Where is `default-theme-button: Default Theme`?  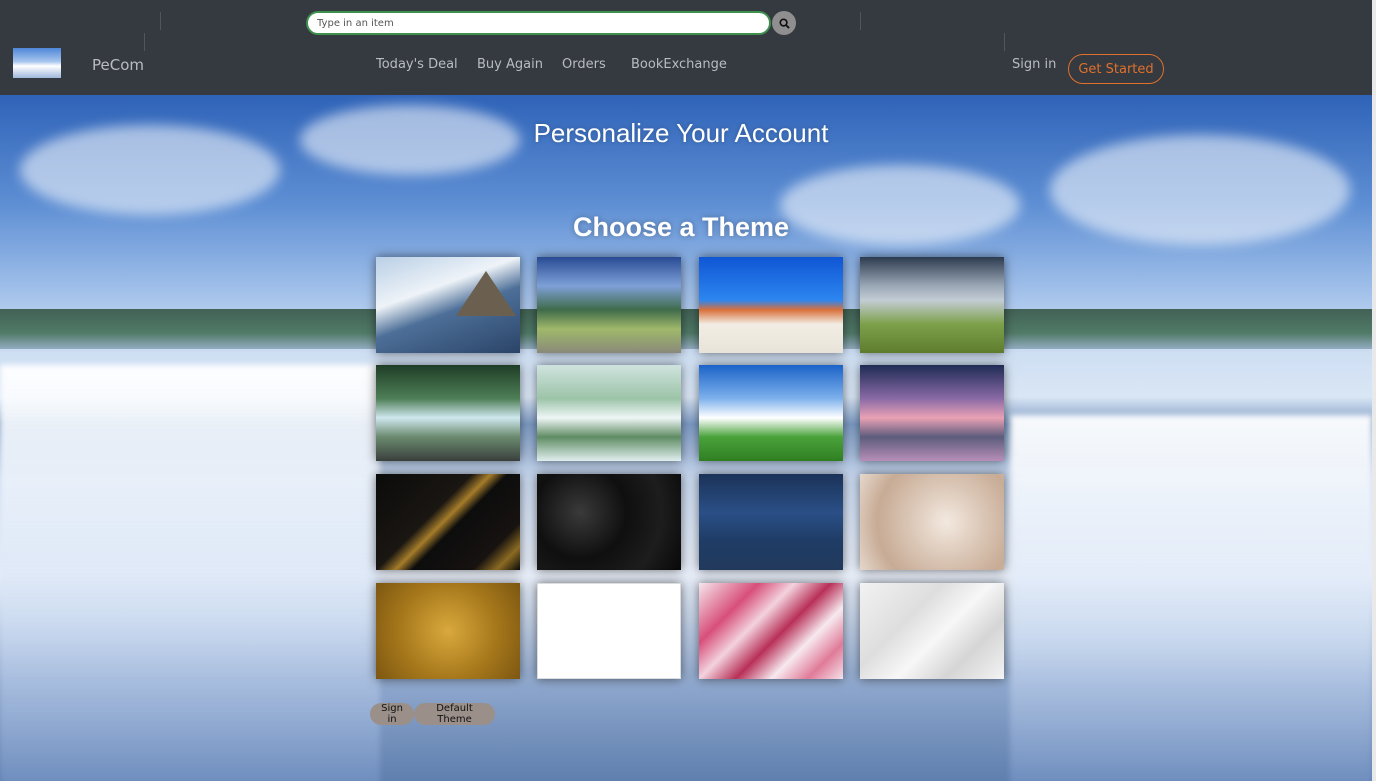
default-theme-button: Default Theme is located at coordinates (454, 714).